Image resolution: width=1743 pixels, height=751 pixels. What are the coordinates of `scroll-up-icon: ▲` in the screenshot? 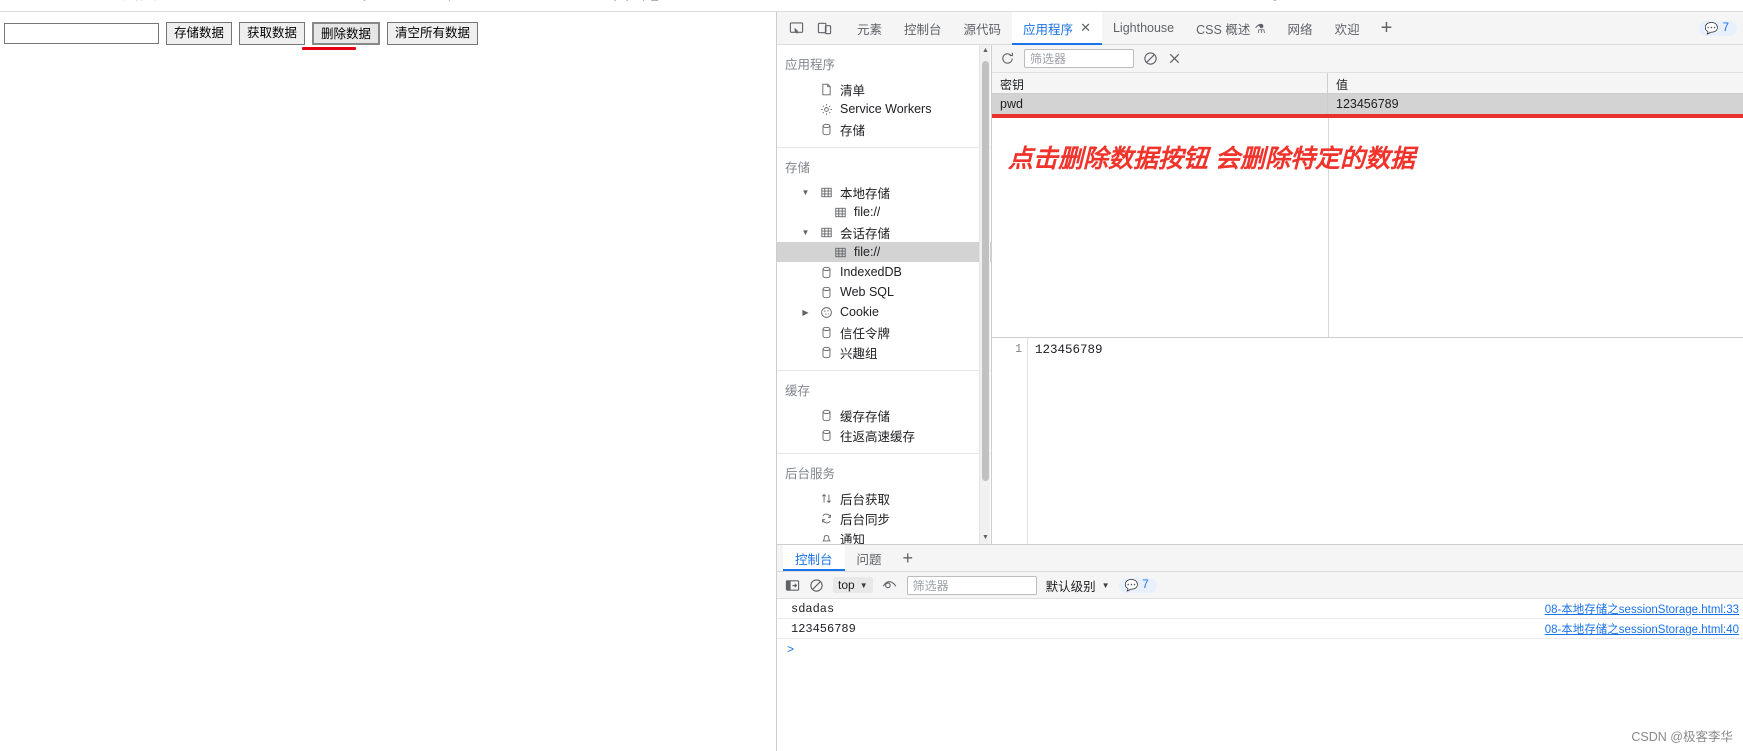 It's located at (985, 51).